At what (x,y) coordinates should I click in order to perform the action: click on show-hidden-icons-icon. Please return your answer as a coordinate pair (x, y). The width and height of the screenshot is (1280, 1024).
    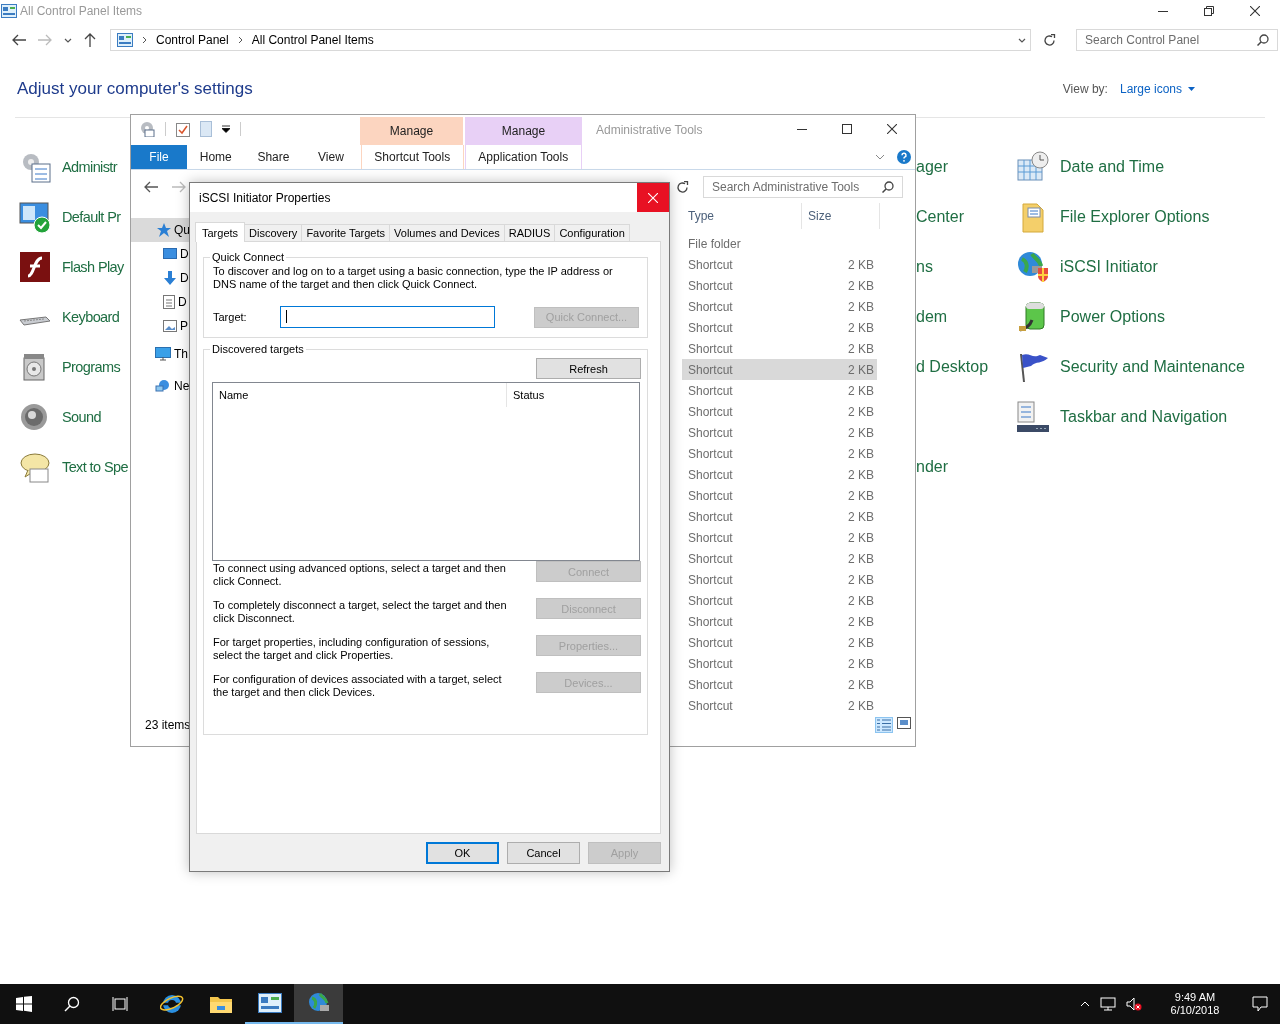
    Looking at the image, I should click on (1085, 1004).